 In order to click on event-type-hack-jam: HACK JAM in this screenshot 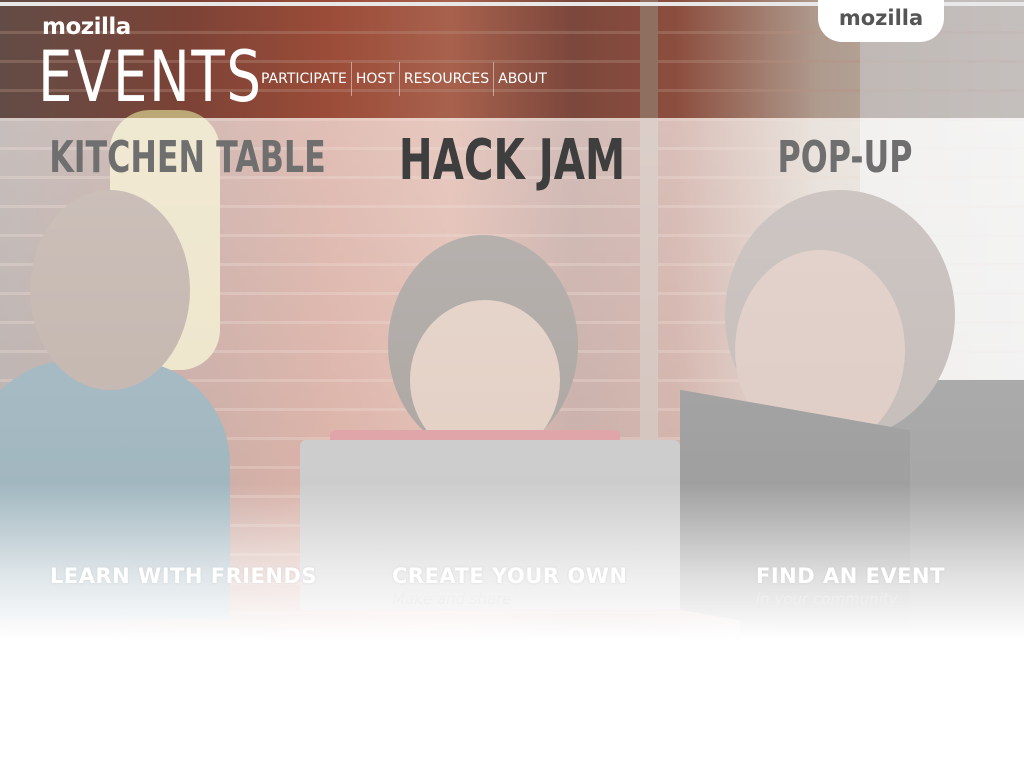, I will do `click(512, 160)`.